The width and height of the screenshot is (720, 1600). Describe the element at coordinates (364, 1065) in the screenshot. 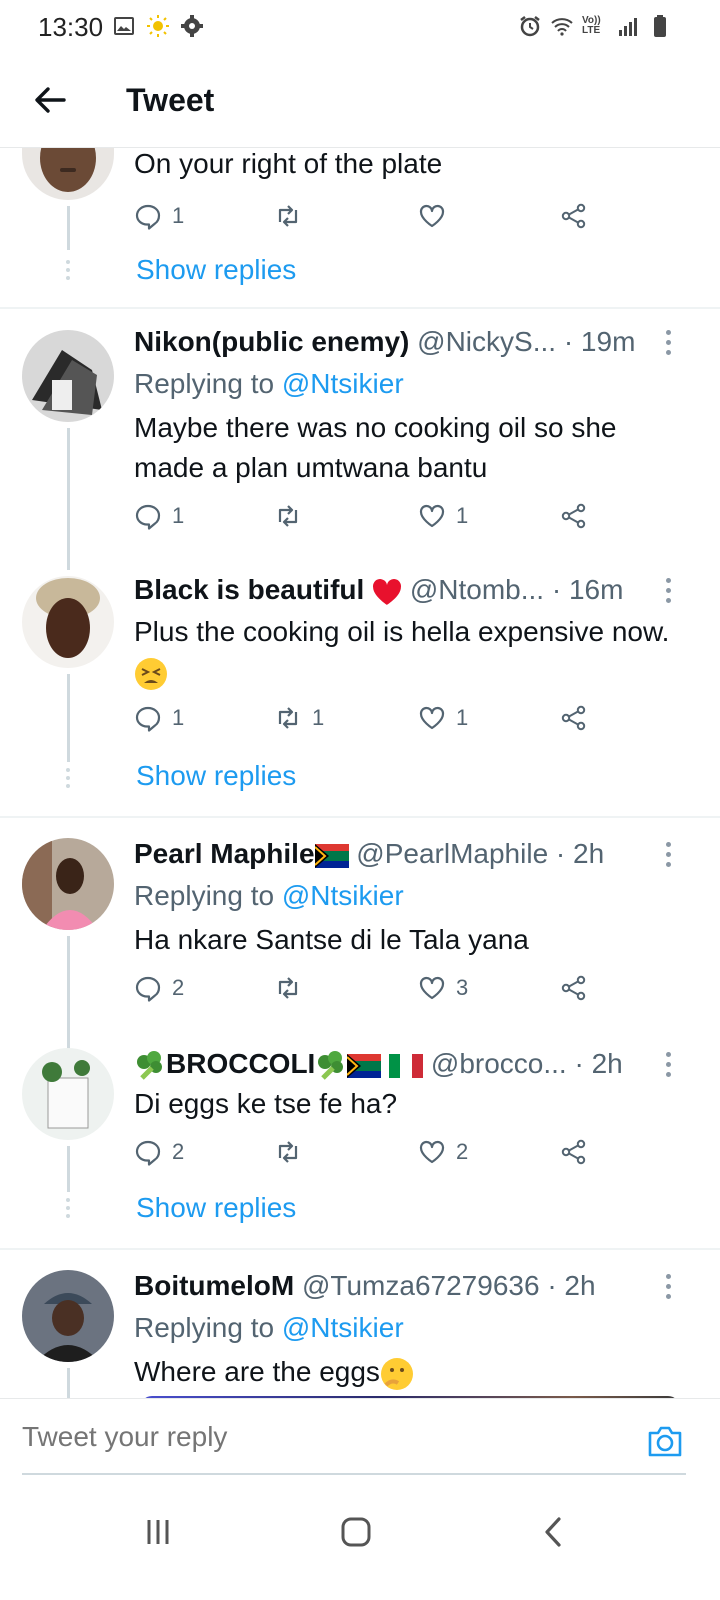

I see `south-africa-flag-emoji` at that location.